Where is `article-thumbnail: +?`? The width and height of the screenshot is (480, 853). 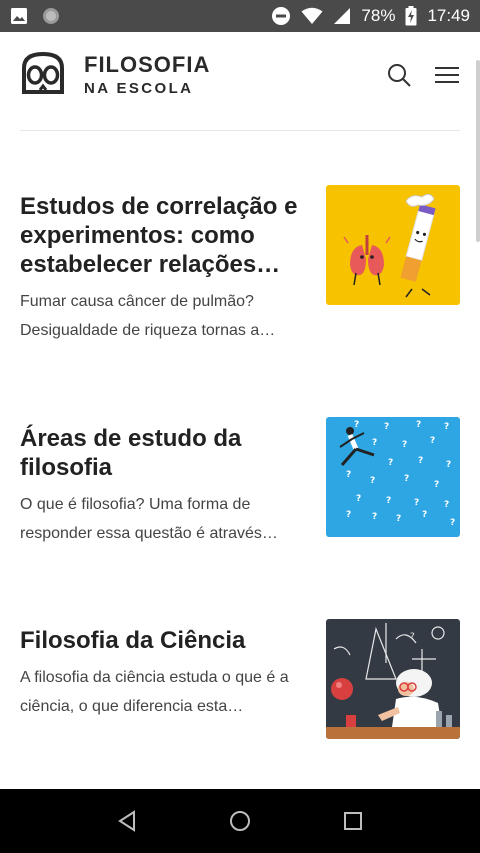
article-thumbnail: +? is located at coordinates (393, 679).